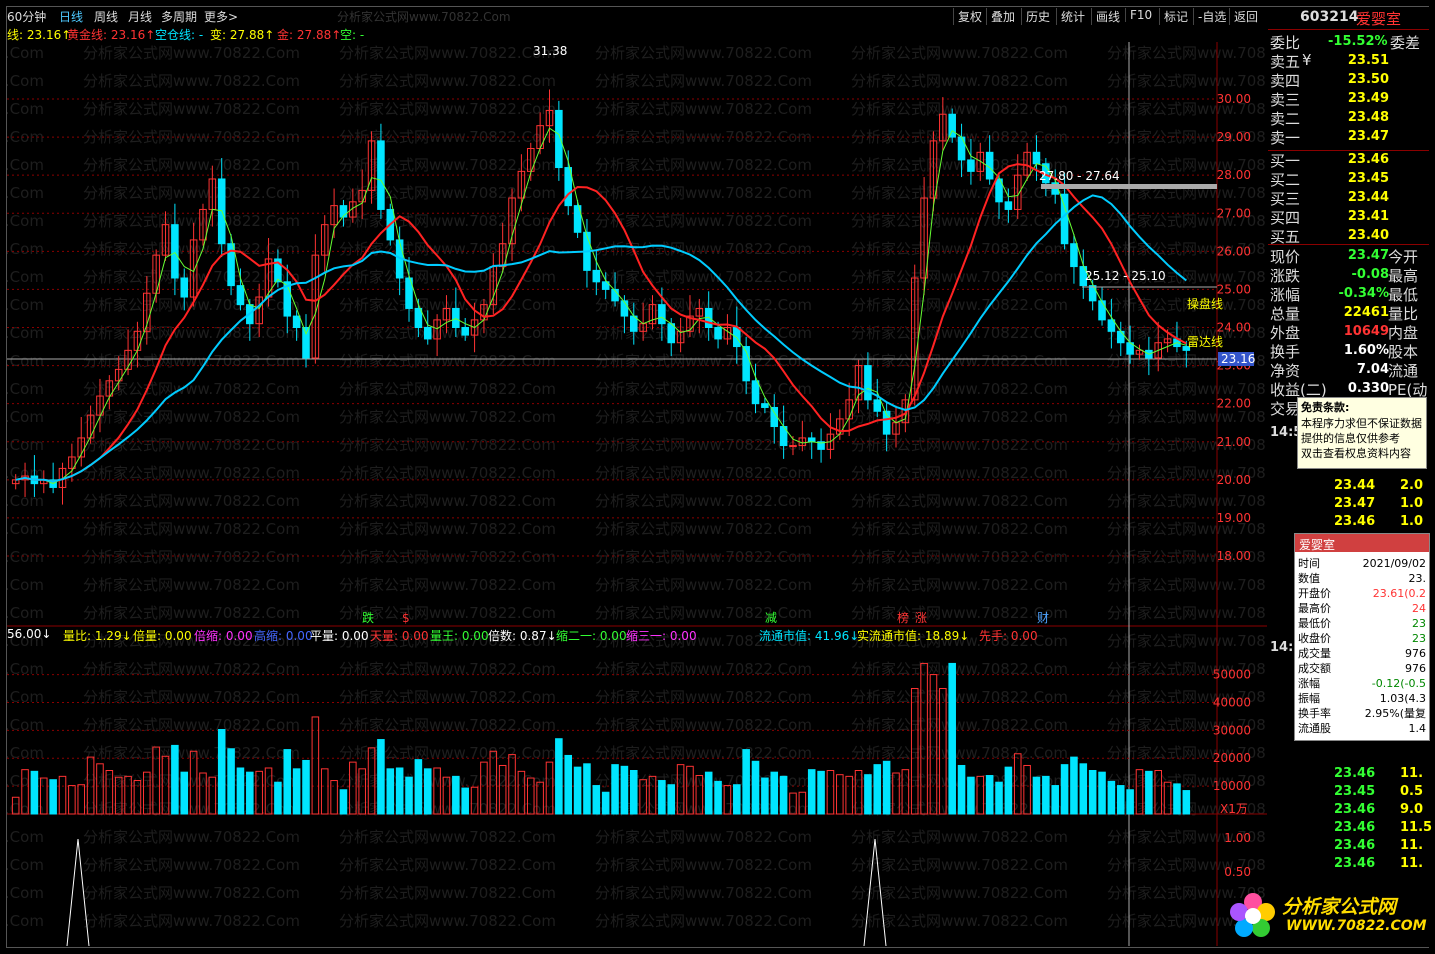 The height and width of the screenshot is (954, 1435). What do you see at coordinates (1412, 791) in the screenshot?
I see `tick-volume: 0.5` at bounding box center [1412, 791].